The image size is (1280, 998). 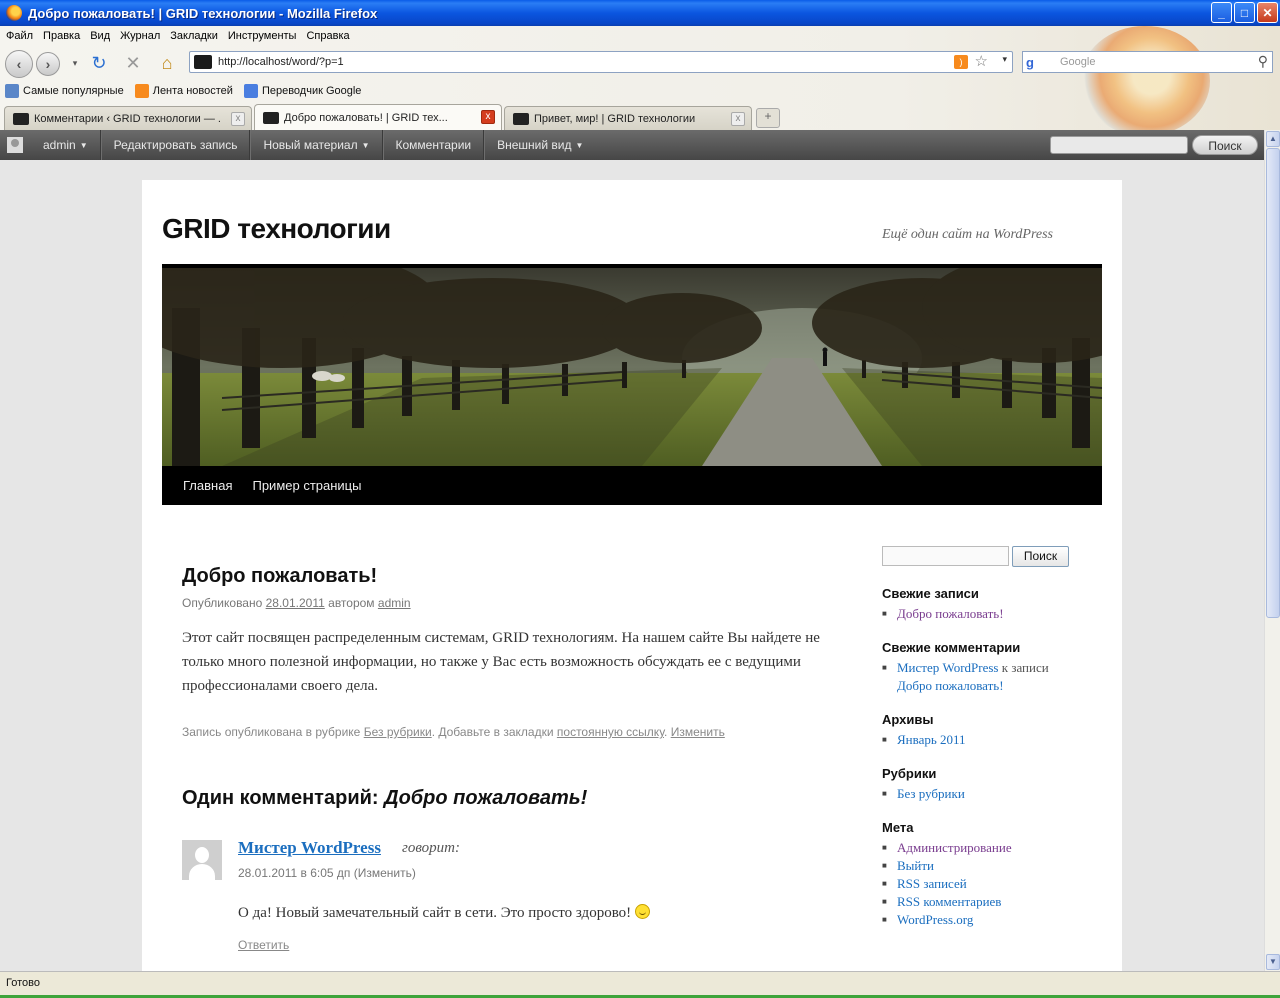 What do you see at coordinates (521, 118) in the screenshot?
I see `tab-favicon-icon` at bounding box center [521, 118].